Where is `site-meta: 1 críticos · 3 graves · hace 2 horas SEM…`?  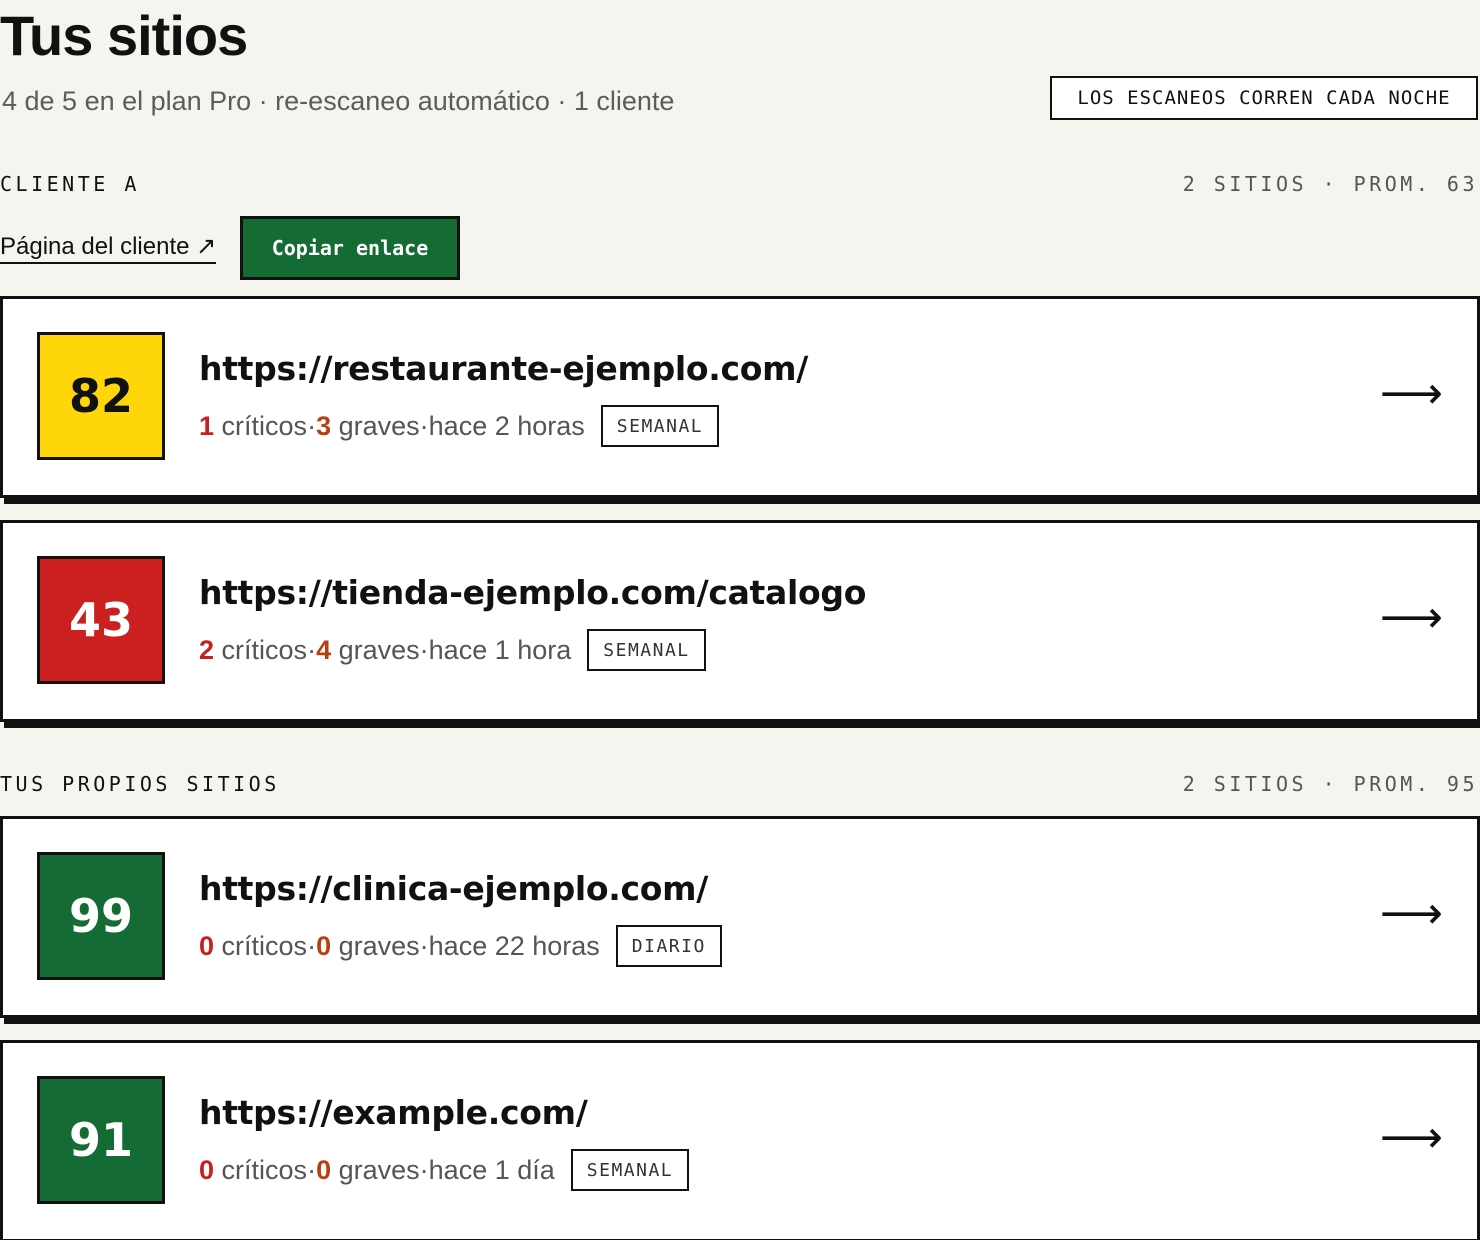
site-meta: 1 críticos · 3 graves · hace 2 horas SEM… is located at coordinates (459, 426).